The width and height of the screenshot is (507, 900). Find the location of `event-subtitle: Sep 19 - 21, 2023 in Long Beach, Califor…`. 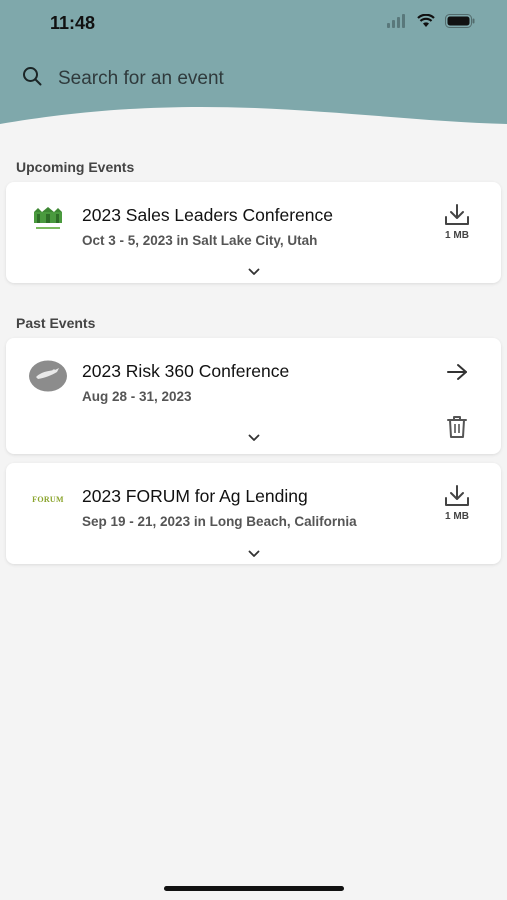

event-subtitle: Sep 19 - 21, 2023 in Long Beach, Califor… is located at coordinates (219, 521).